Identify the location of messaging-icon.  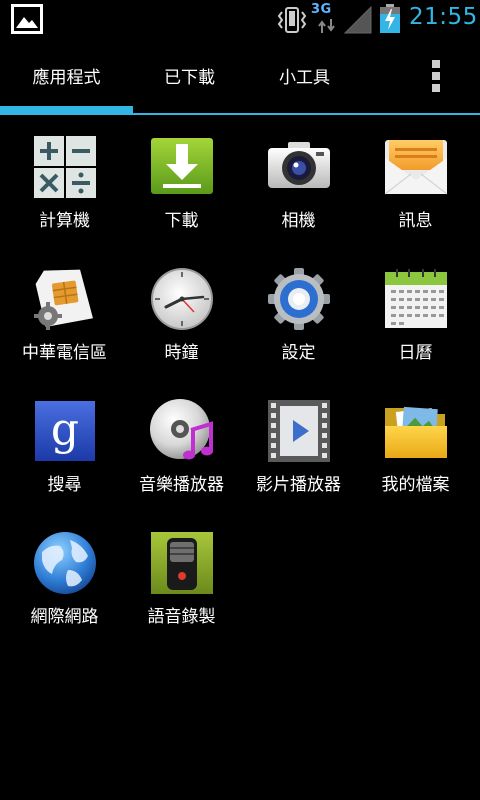
(416, 167).